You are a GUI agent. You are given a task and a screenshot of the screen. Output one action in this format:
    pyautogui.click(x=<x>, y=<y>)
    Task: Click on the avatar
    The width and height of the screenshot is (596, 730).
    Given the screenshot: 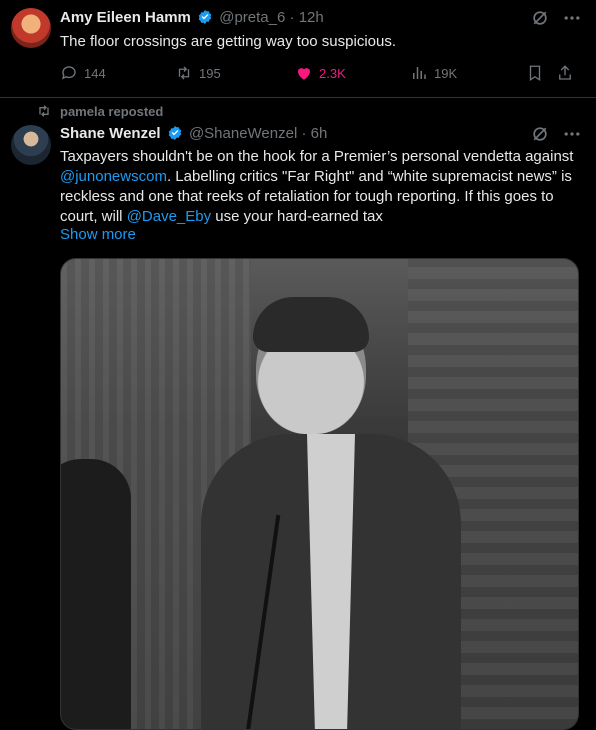 What is the action you would take?
    pyautogui.click(x=31, y=145)
    